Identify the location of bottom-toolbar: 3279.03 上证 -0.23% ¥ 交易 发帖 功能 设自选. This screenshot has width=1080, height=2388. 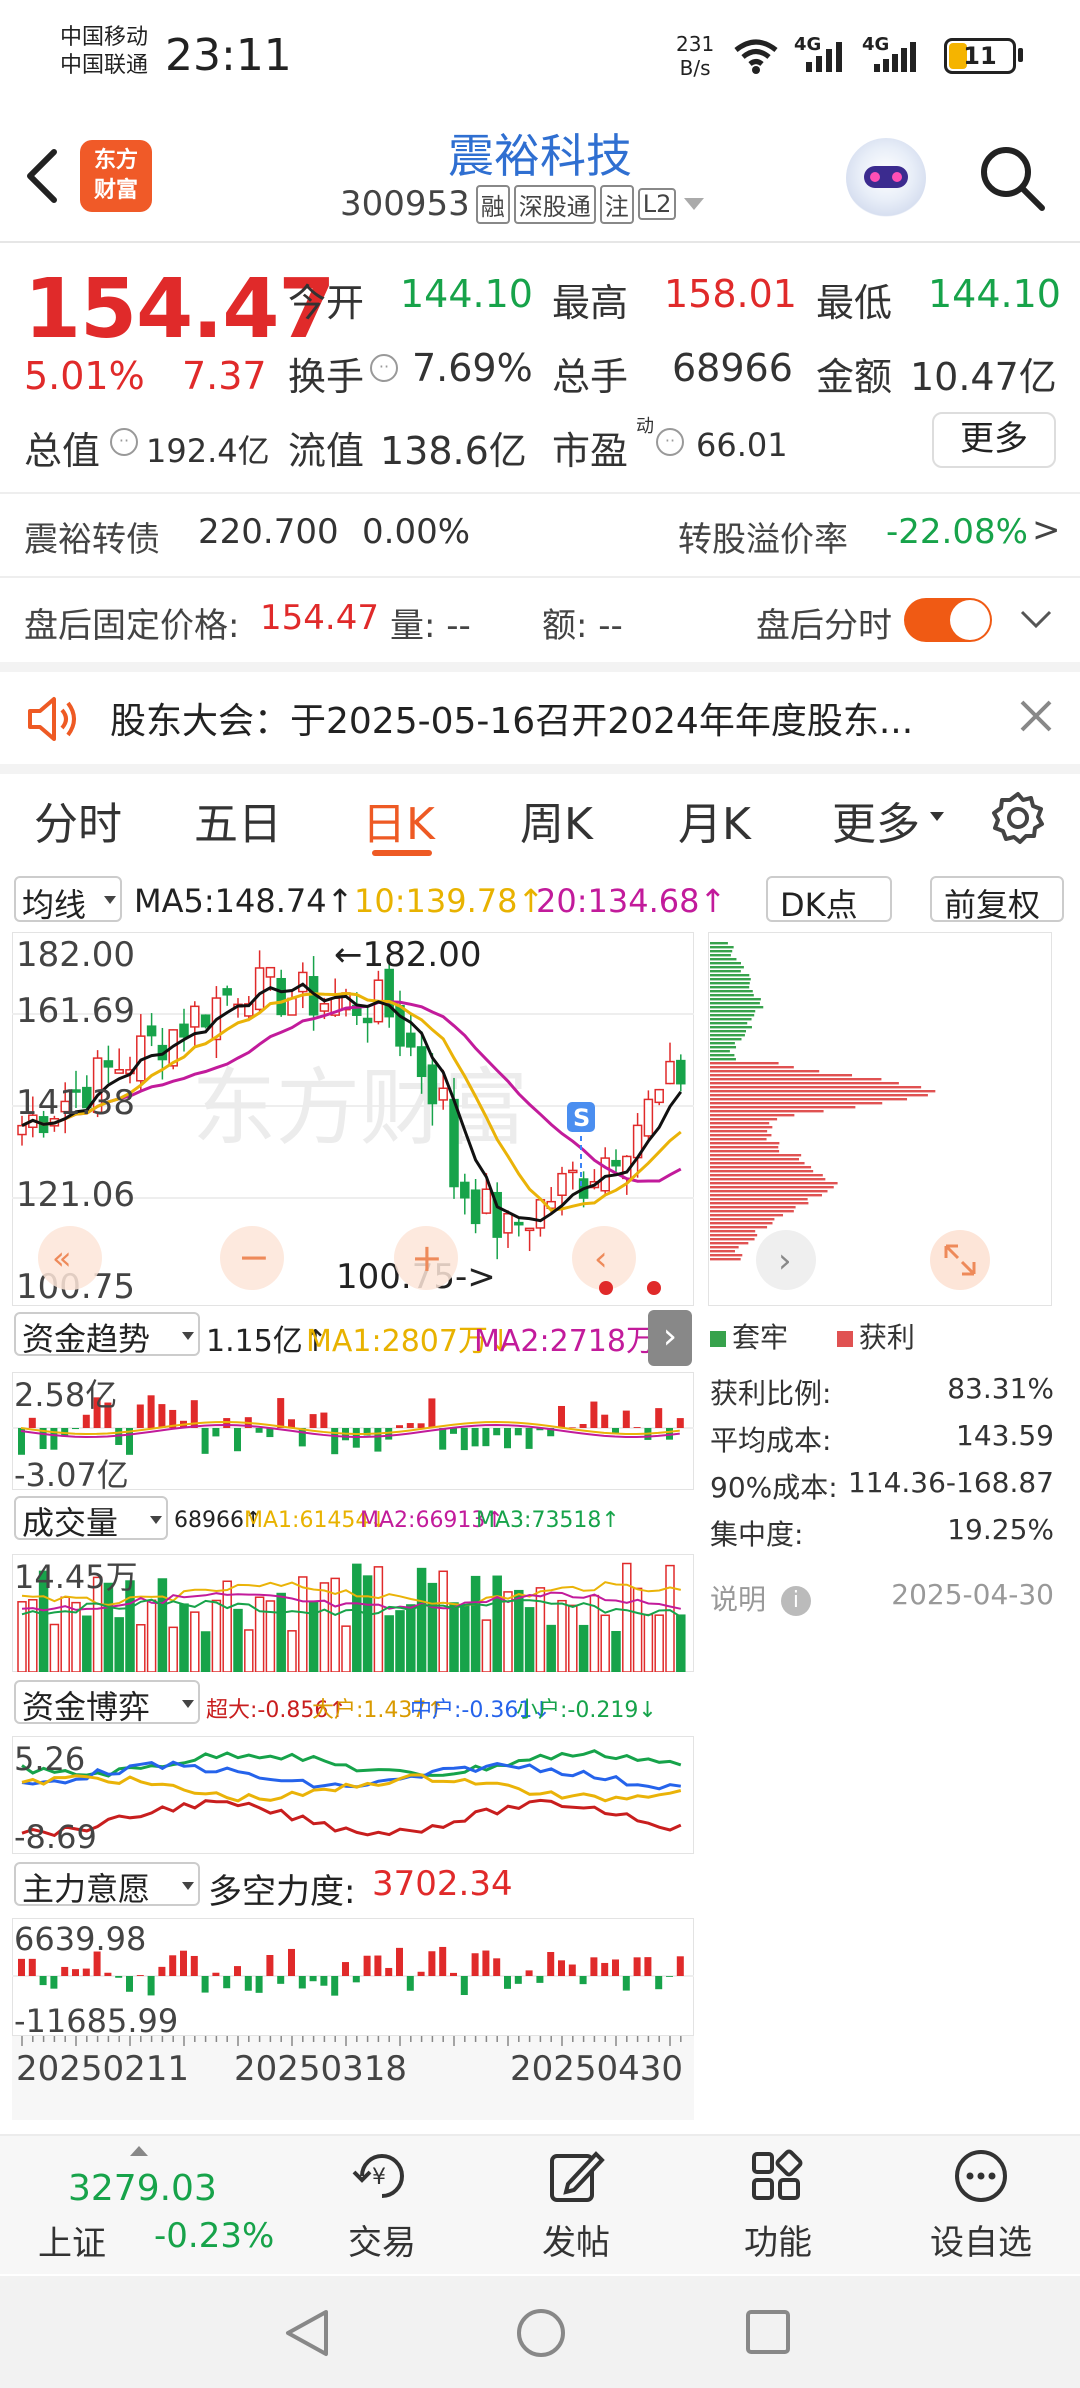
(540, 2204).